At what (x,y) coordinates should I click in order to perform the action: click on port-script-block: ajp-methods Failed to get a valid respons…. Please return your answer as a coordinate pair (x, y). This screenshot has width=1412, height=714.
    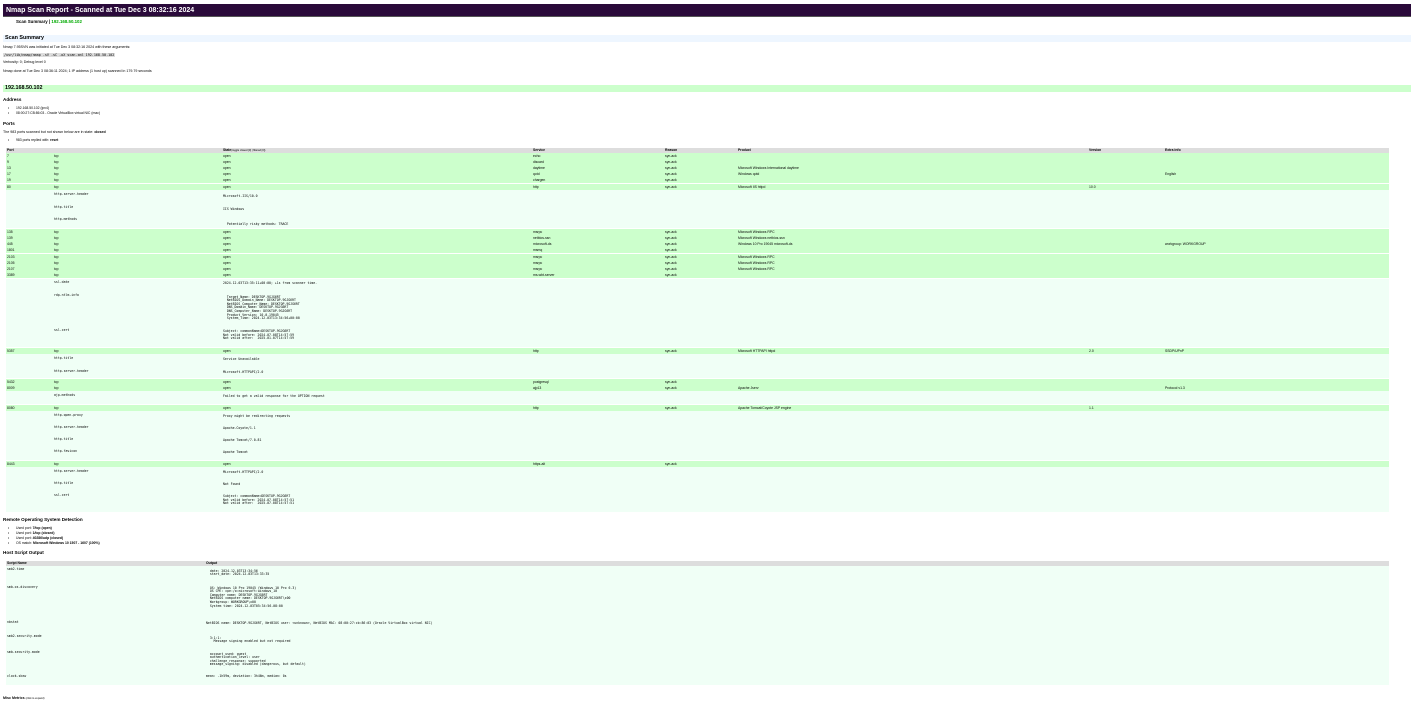
    Looking at the image, I should click on (697, 397).